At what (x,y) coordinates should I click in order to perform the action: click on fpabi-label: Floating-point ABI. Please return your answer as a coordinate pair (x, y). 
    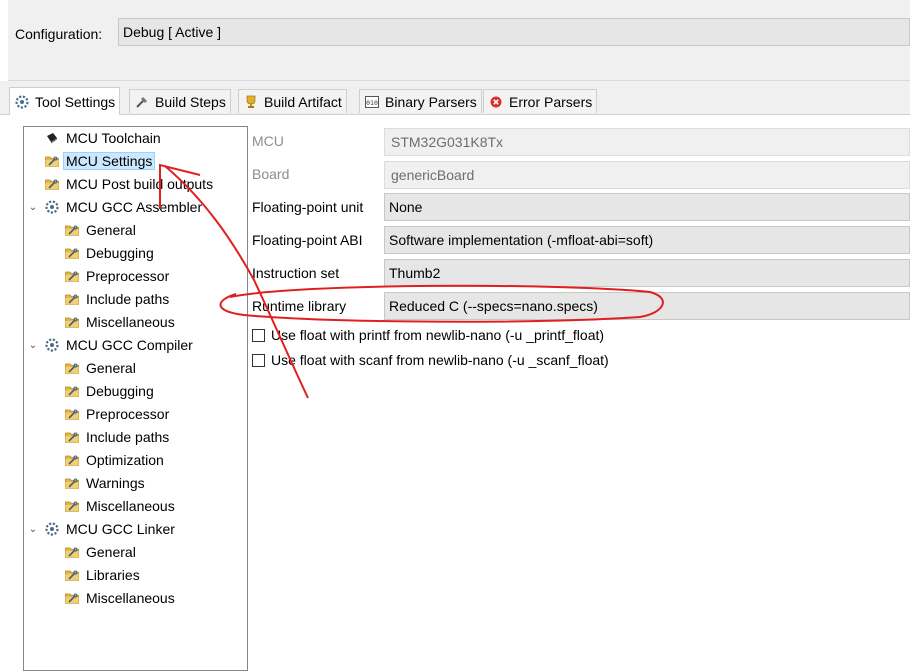
    Looking at the image, I should click on (307, 240).